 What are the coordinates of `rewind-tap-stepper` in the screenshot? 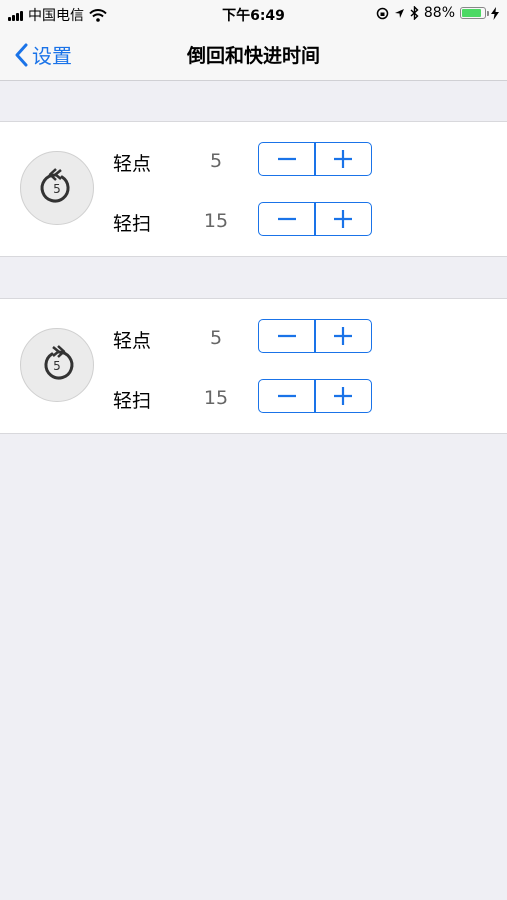 It's located at (315, 159).